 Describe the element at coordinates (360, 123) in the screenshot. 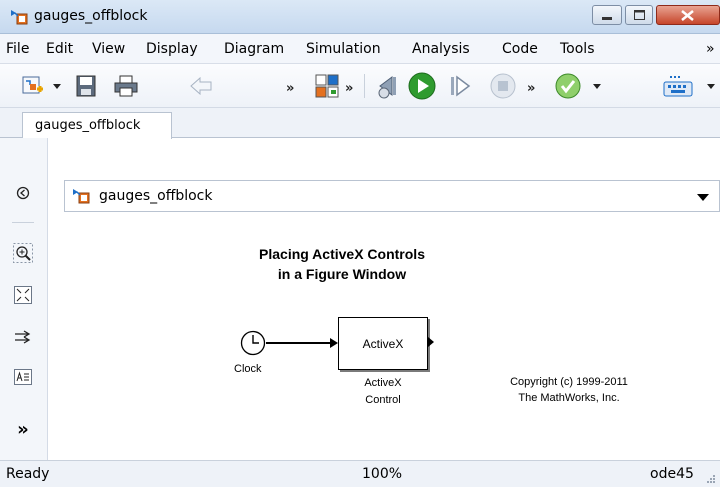

I see `model-tab-strip: gauges_offblock` at that location.